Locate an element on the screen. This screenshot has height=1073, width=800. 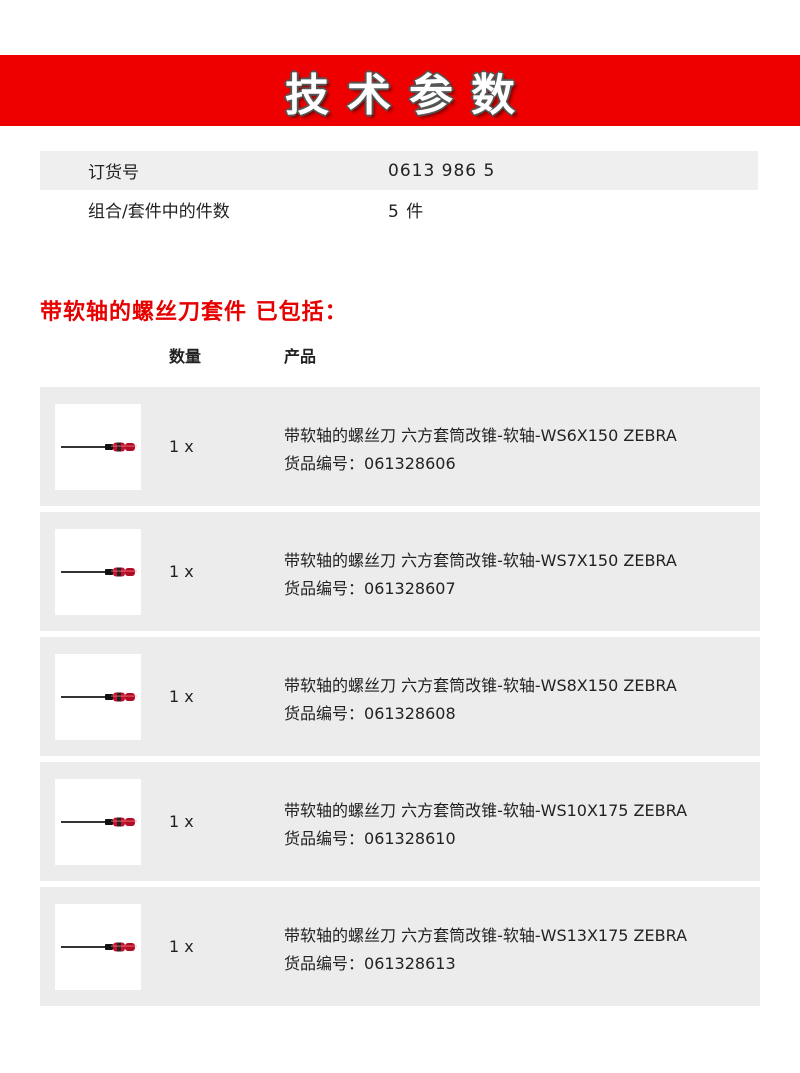
section-title: 带软轴的螺丝刀套件 已包括： is located at coordinates (194, 312).